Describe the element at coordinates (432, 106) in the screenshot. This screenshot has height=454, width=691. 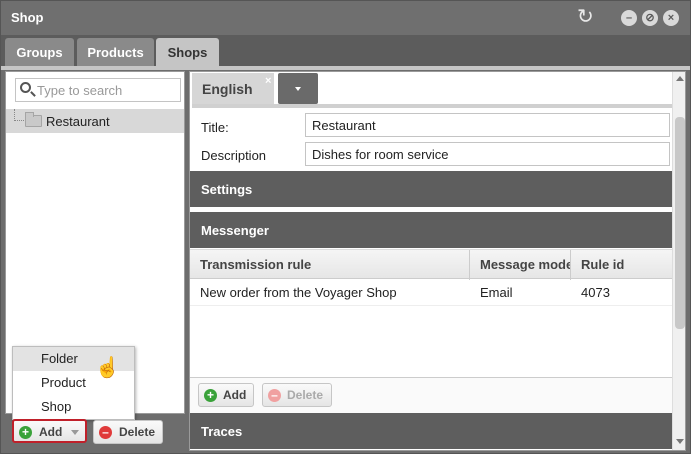
I see `language-tab-bar` at that location.